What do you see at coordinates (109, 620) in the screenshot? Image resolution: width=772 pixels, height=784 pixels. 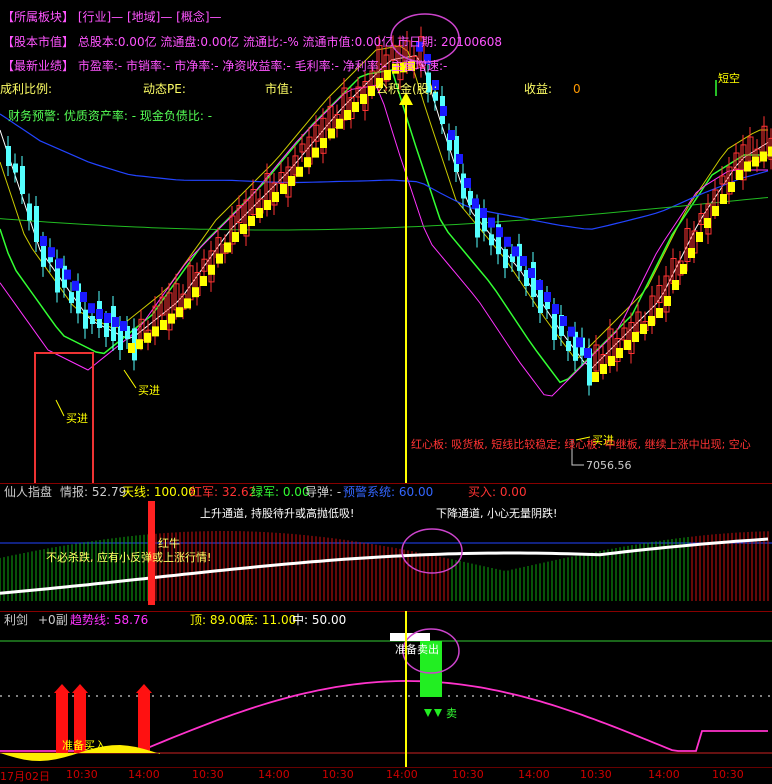 I see `indicator-2-trend: 趋势线: 58.76` at bounding box center [109, 620].